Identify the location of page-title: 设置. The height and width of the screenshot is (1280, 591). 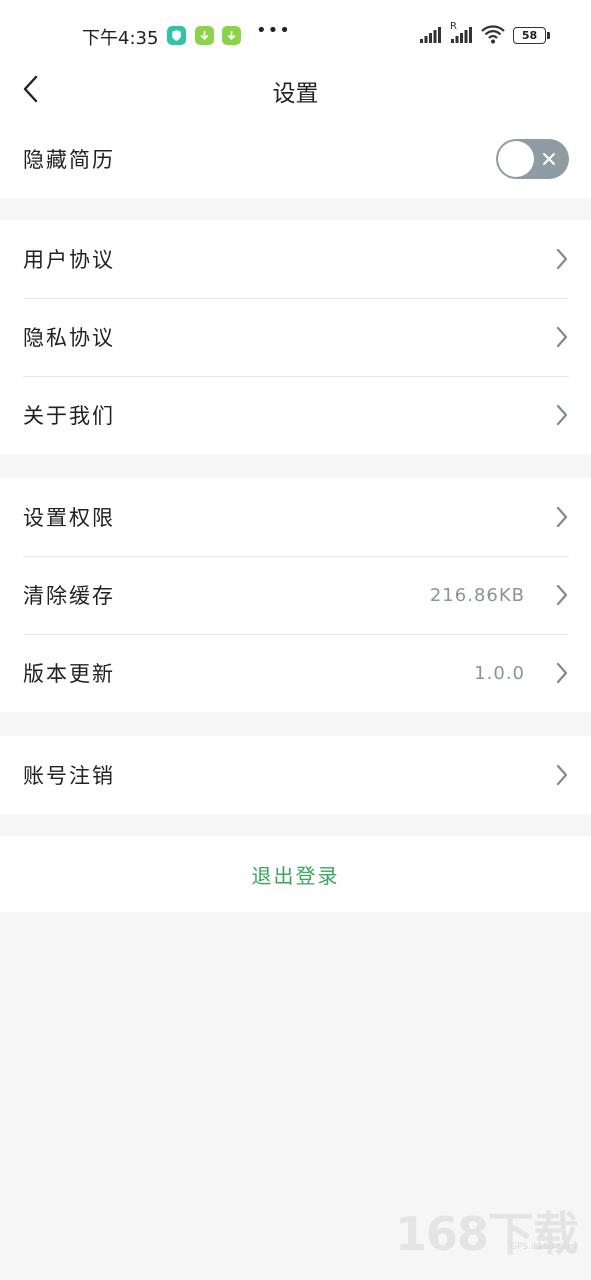
(295, 94).